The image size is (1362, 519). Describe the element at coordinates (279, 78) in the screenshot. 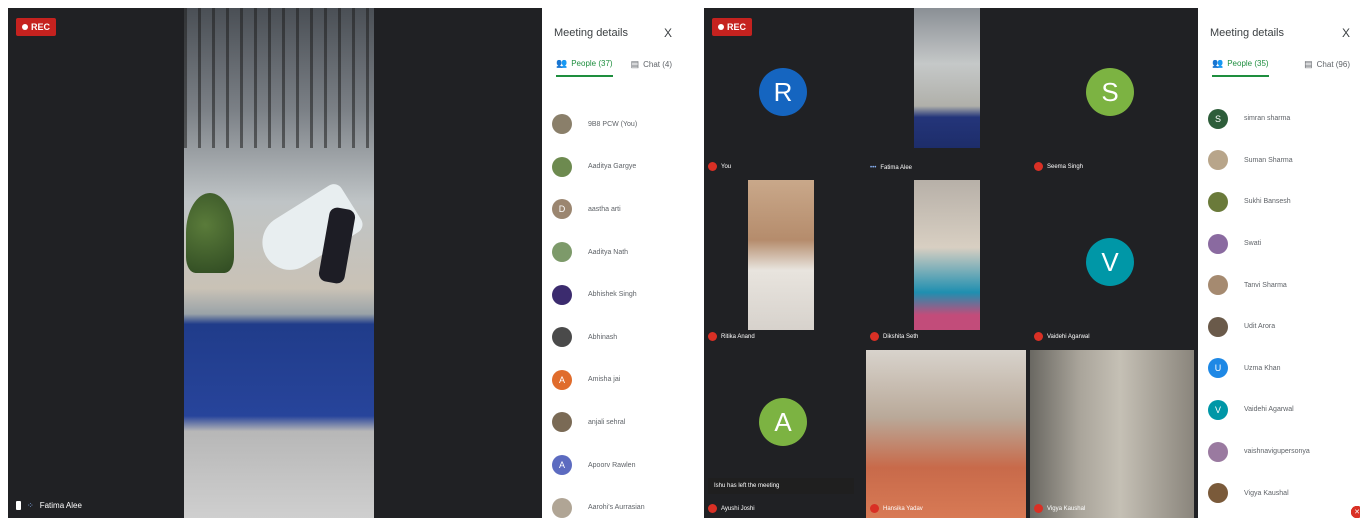

I see `window-grill-image` at that location.